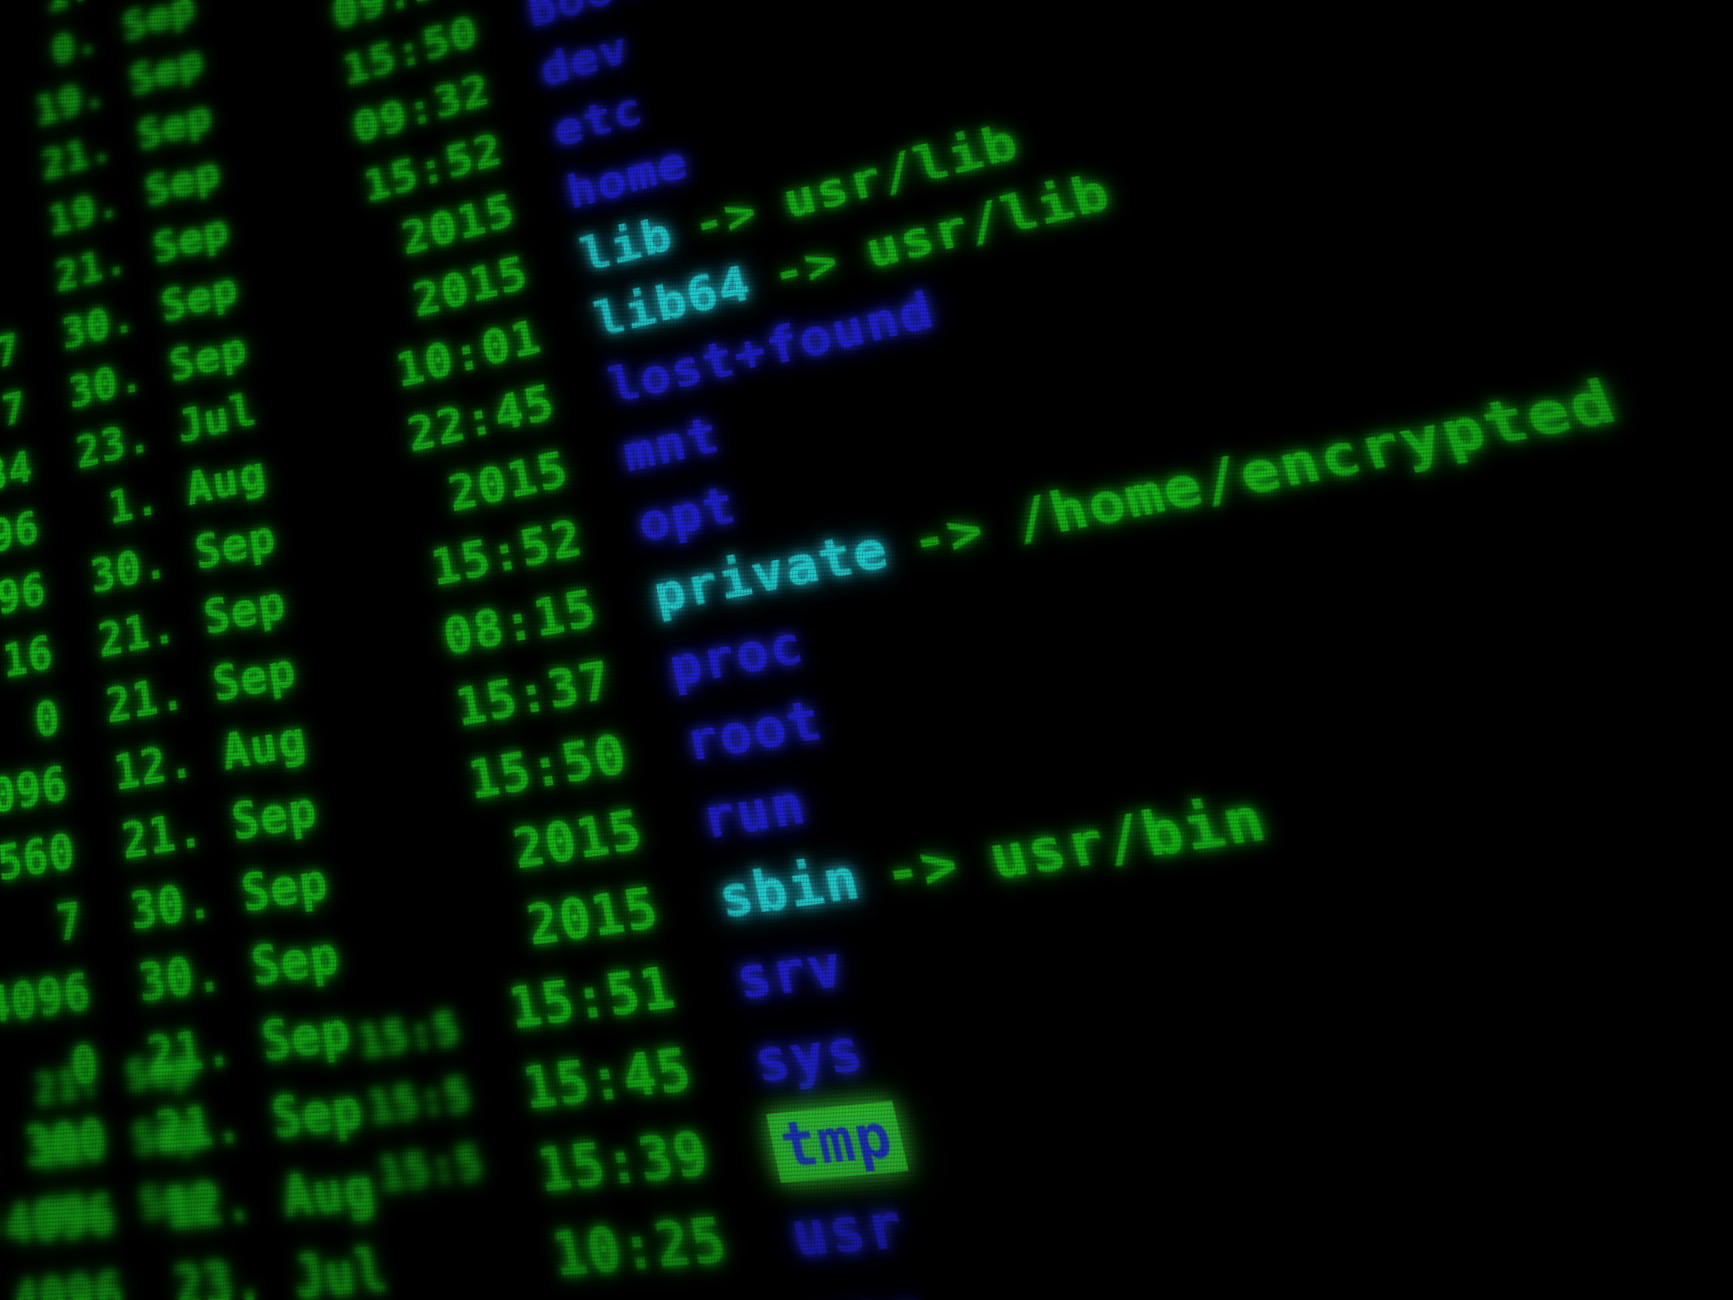  I want to click on modified-day: 21., so click(80, 1211).